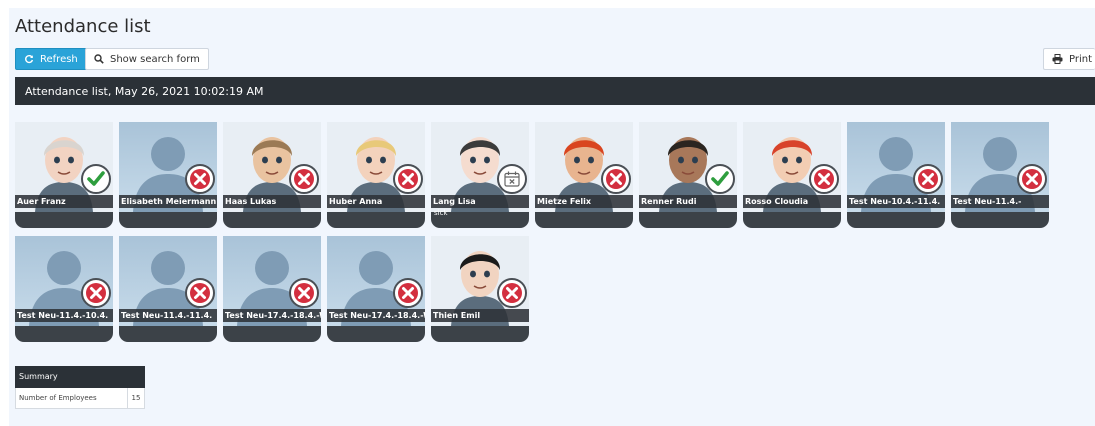 The height and width of the screenshot is (426, 1095). What do you see at coordinates (64, 201) in the screenshot?
I see `employee-name: Auer Franz` at bounding box center [64, 201].